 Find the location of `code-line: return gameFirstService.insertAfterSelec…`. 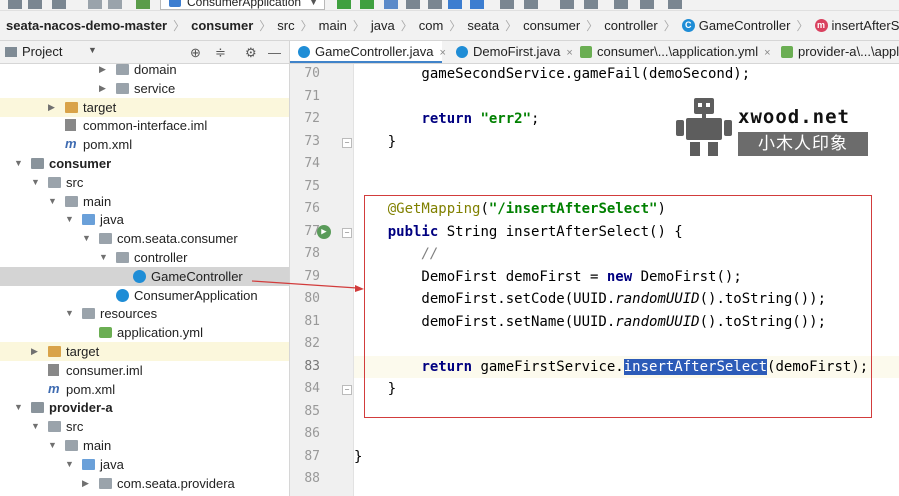

code-line: return gameFirstService.insertAfterSelec… is located at coordinates (626, 366).